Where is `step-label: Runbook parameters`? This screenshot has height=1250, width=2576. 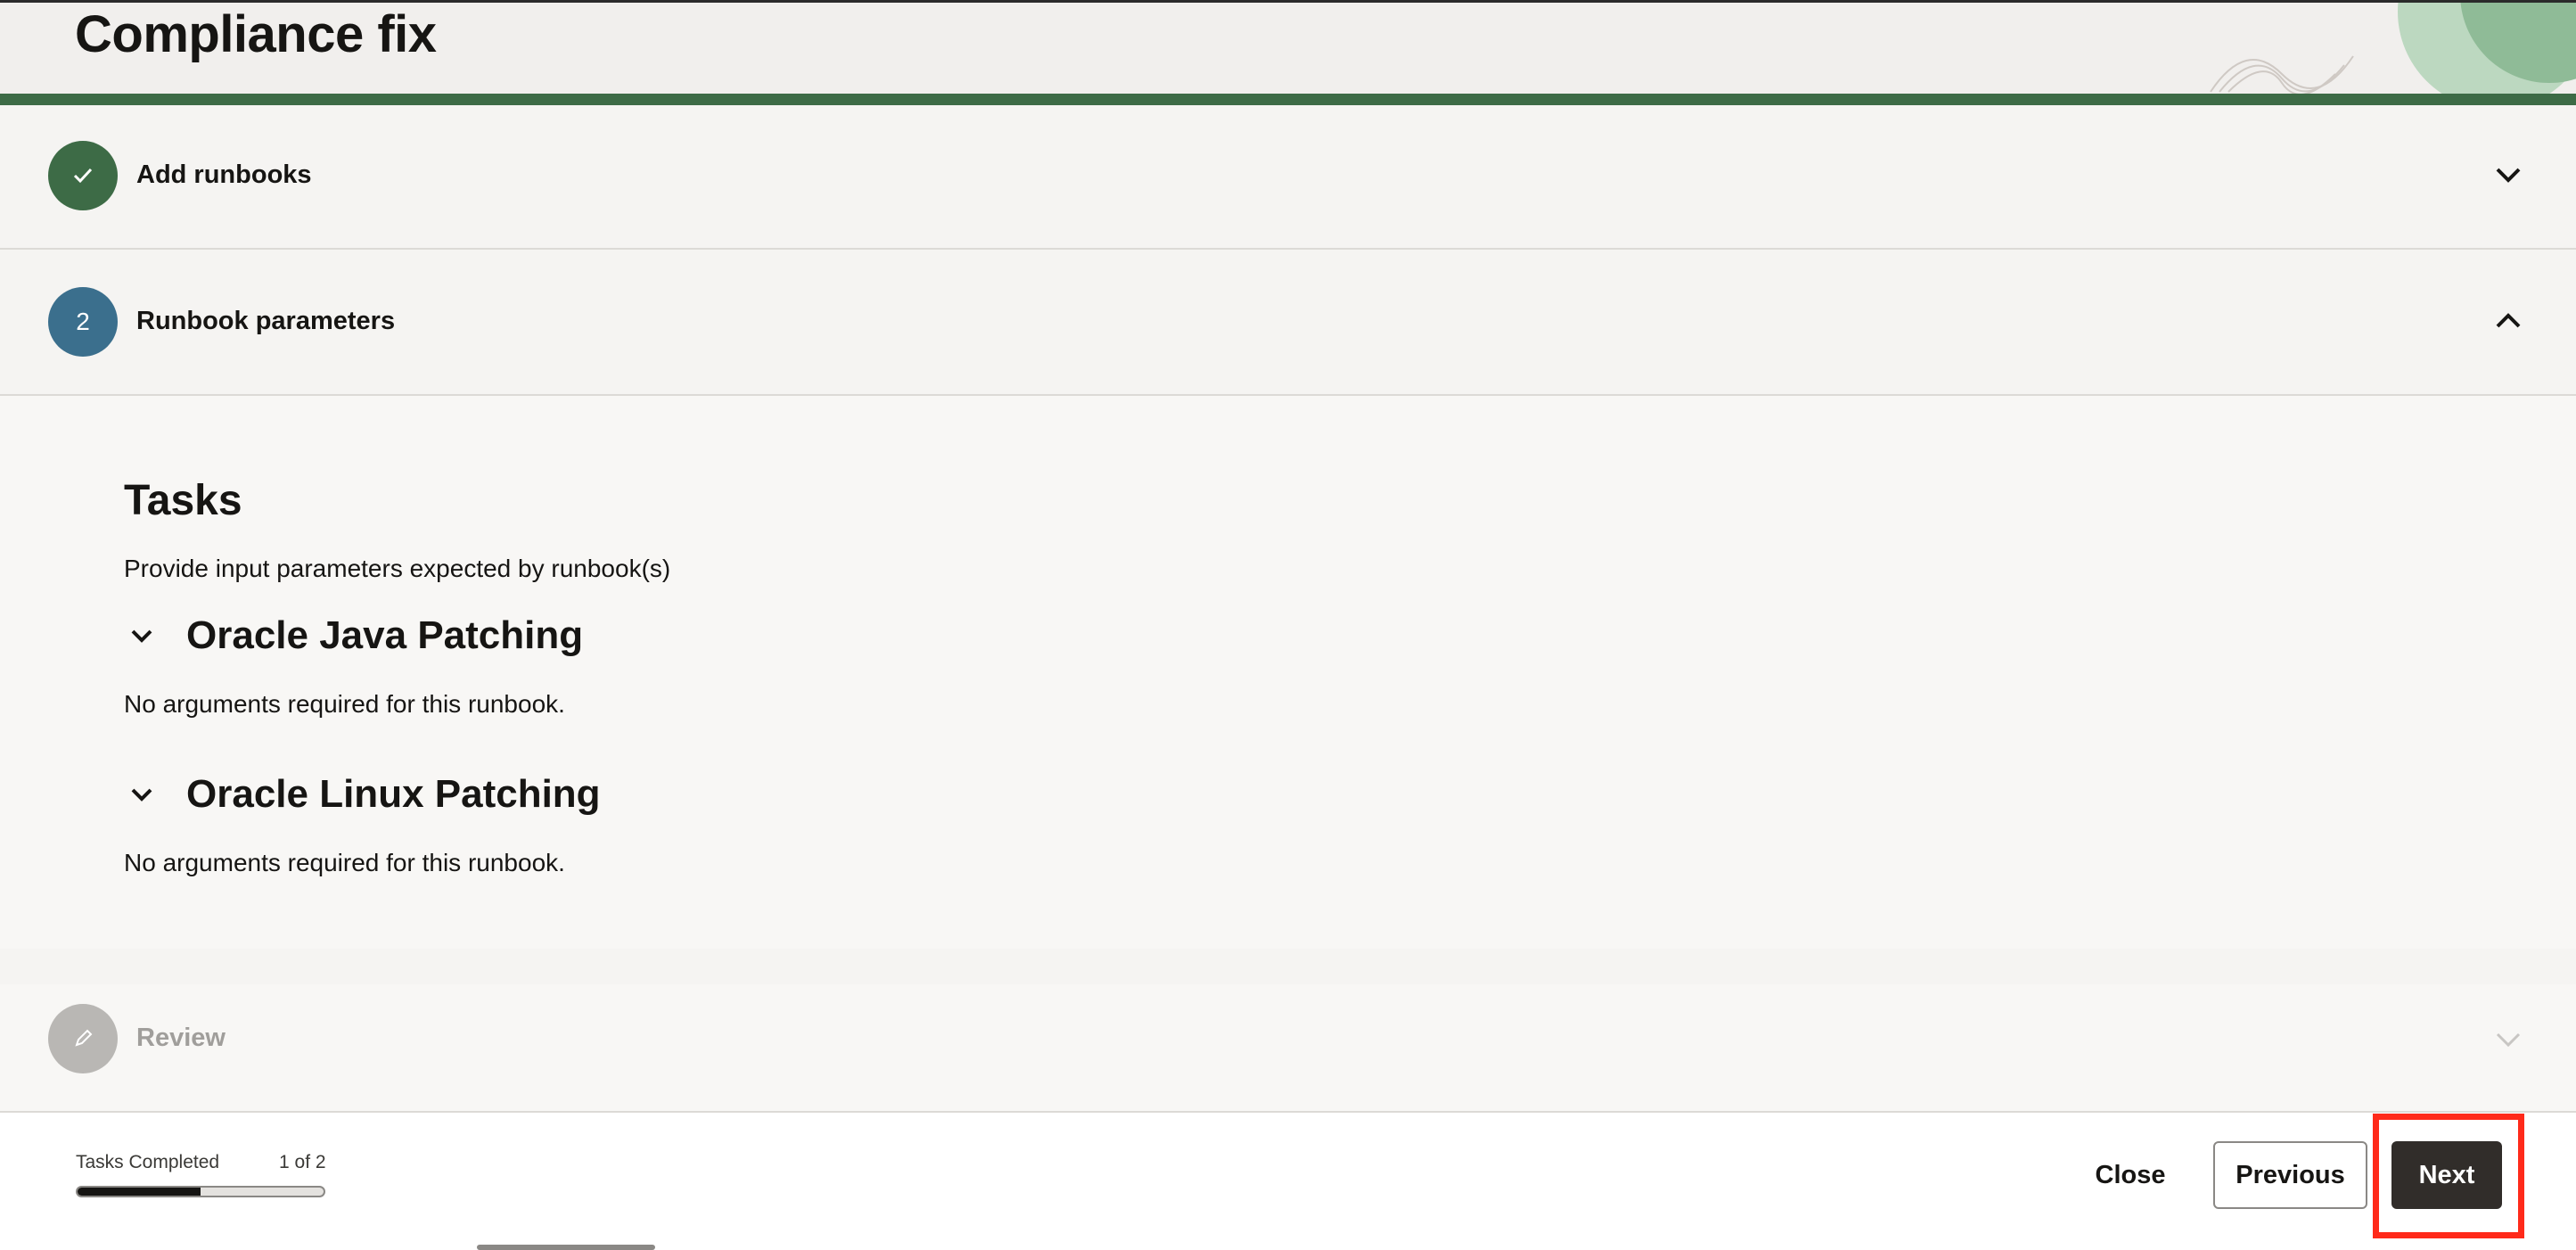 step-label: Runbook parameters is located at coordinates (266, 321).